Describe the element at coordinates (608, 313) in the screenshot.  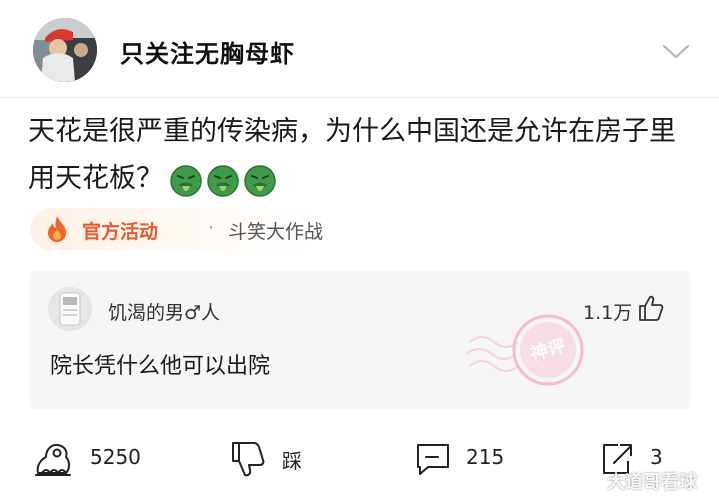
I see `comment-like-count: 1.1万` at that location.